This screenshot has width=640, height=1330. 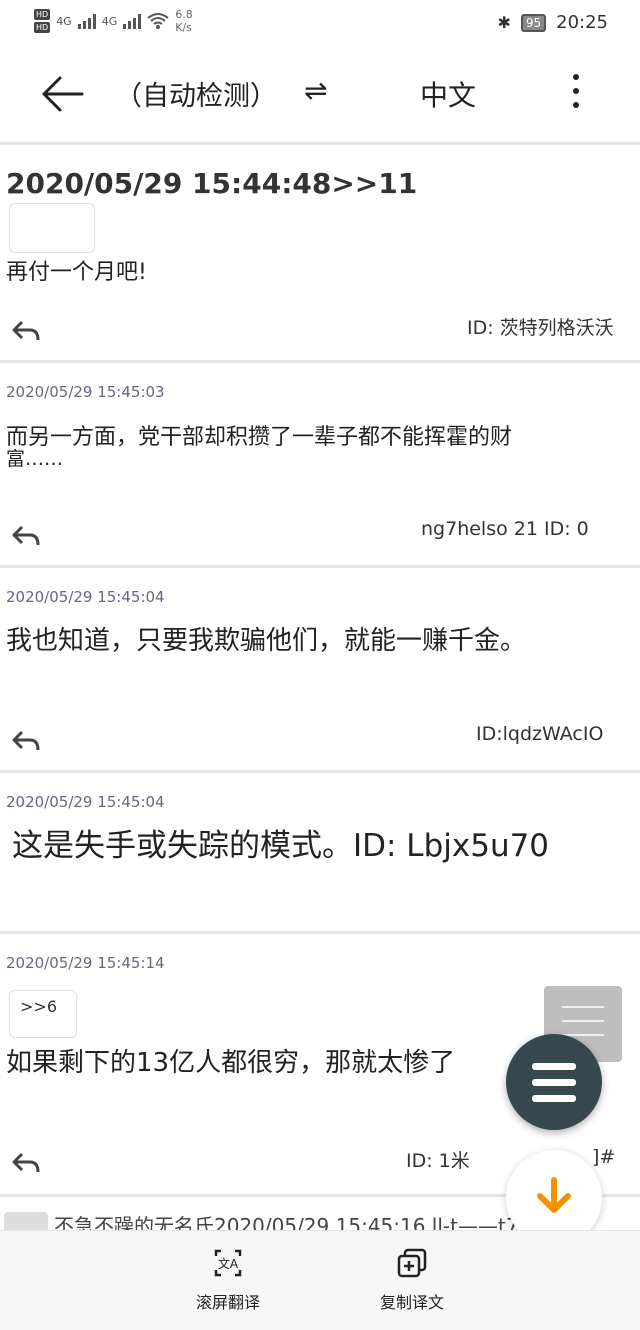 What do you see at coordinates (76, 272) in the screenshot?
I see `post-text: 再付一个月吧!` at bounding box center [76, 272].